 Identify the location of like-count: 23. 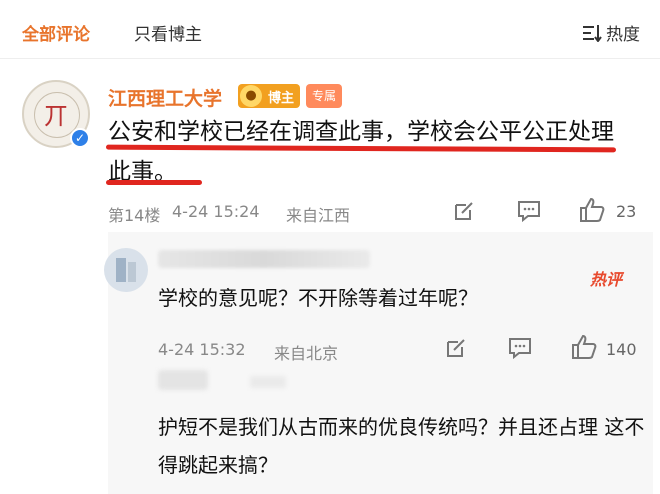
(626, 211).